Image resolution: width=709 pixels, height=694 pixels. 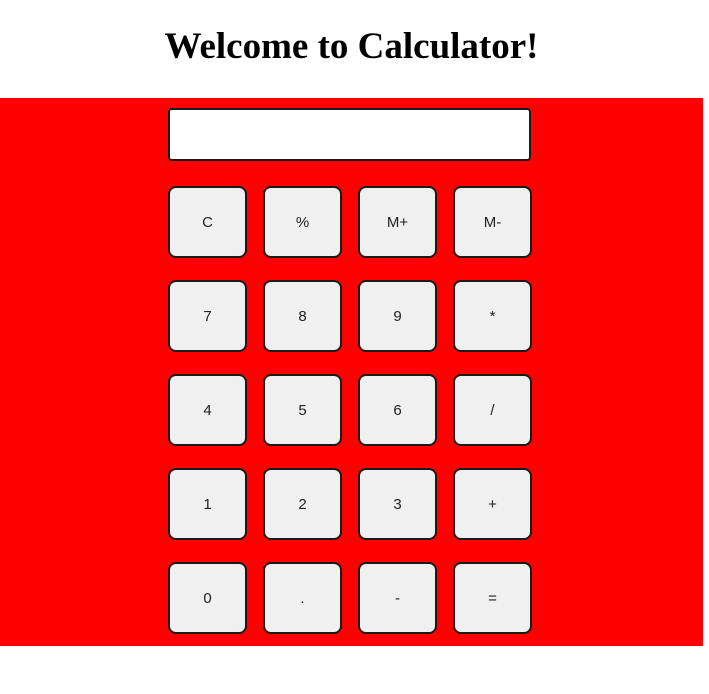 What do you see at coordinates (207, 316) in the screenshot?
I see `key-digit-7-button: 7` at bounding box center [207, 316].